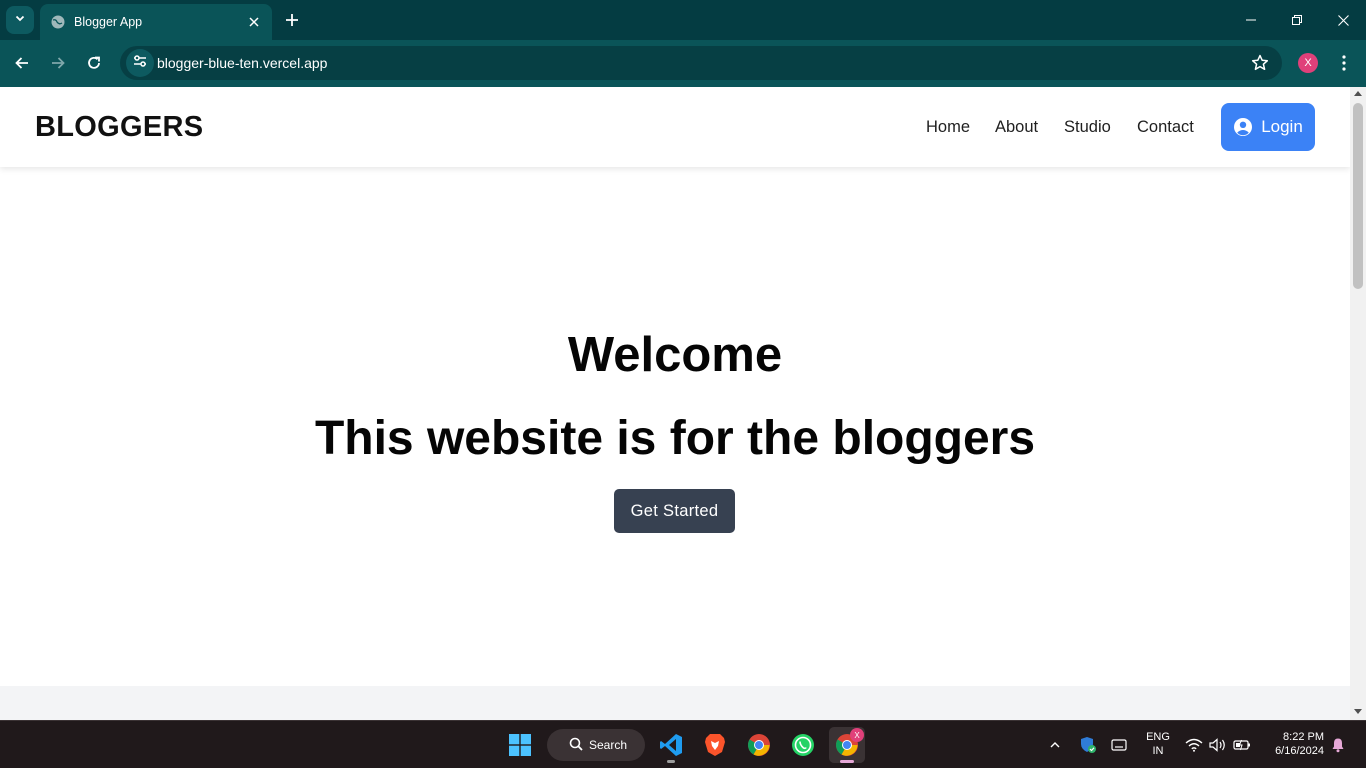 This screenshot has width=1366, height=768. What do you see at coordinates (1158, 737) in the screenshot?
I see `language-code: ENG` at bounding box center [1158, 737].